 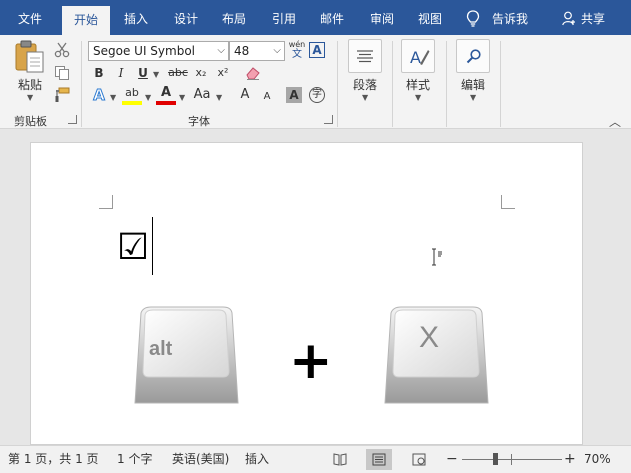 I want to click on word-count-status: 1 个字, so click(x=134, y=459).